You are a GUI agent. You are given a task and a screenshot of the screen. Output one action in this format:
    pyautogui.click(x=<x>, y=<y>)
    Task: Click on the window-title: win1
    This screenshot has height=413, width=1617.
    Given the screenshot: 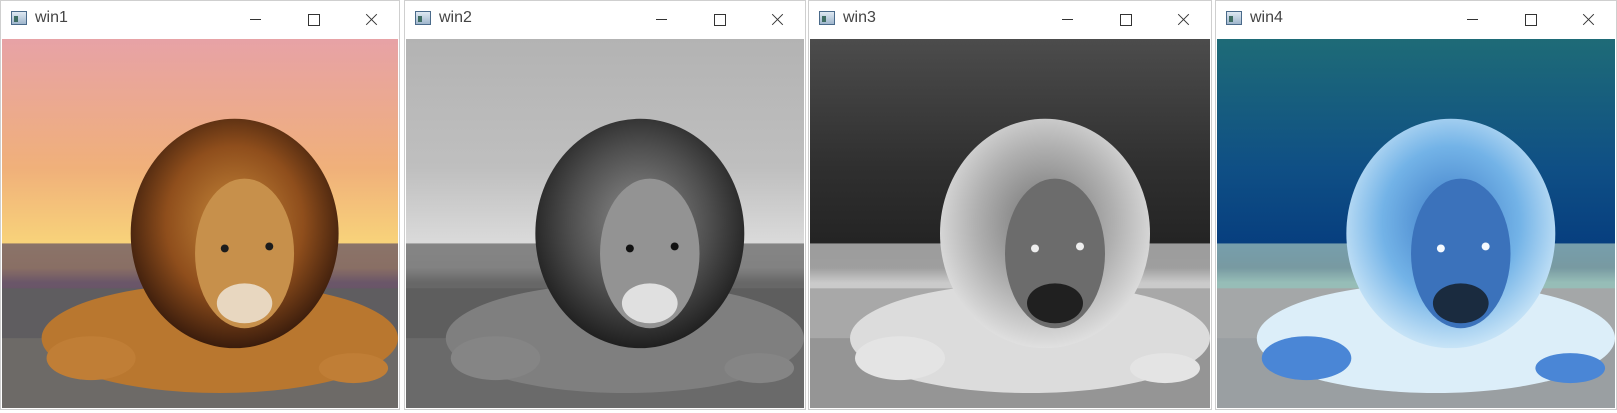 What is the action you would take?
    pyautogui.click(x=51, y=17)
    